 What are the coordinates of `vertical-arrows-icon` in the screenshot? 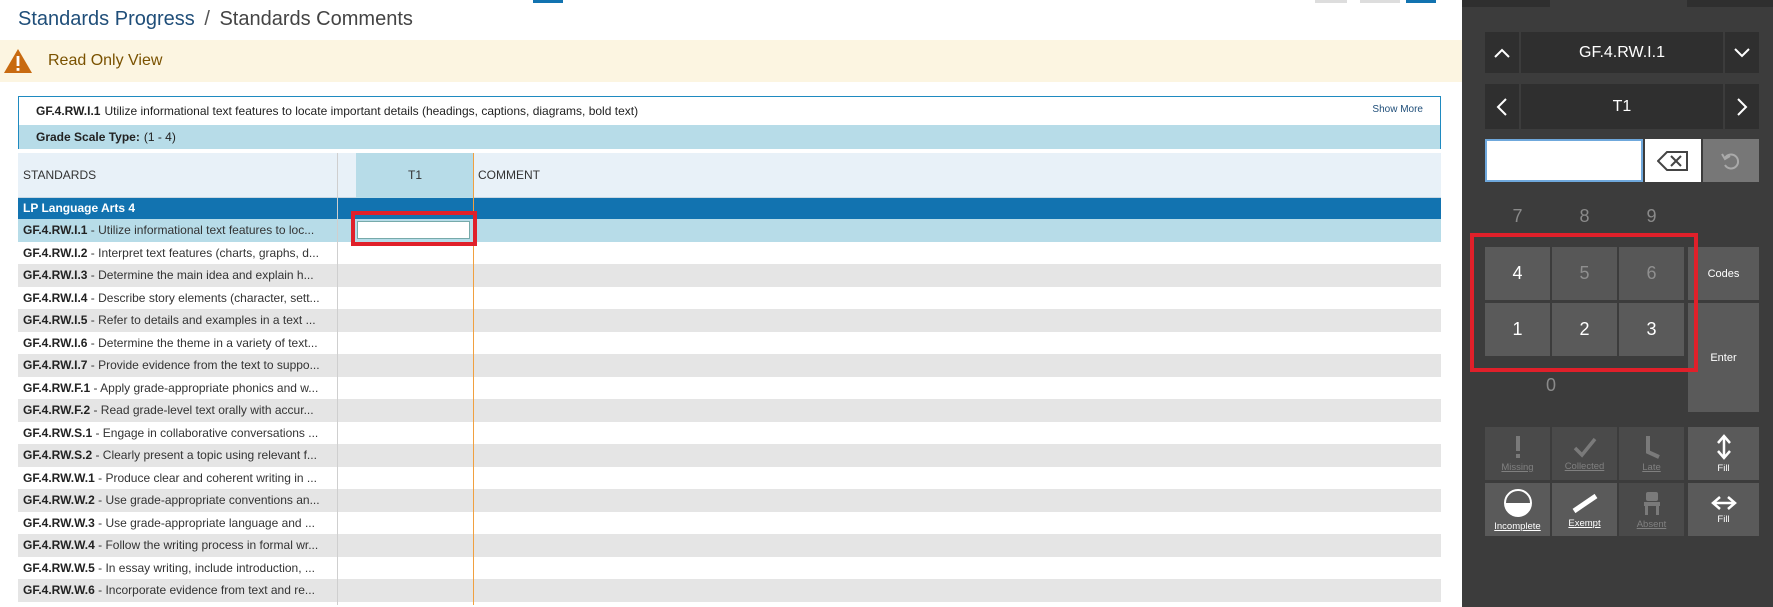 It's located at (1723, 446).